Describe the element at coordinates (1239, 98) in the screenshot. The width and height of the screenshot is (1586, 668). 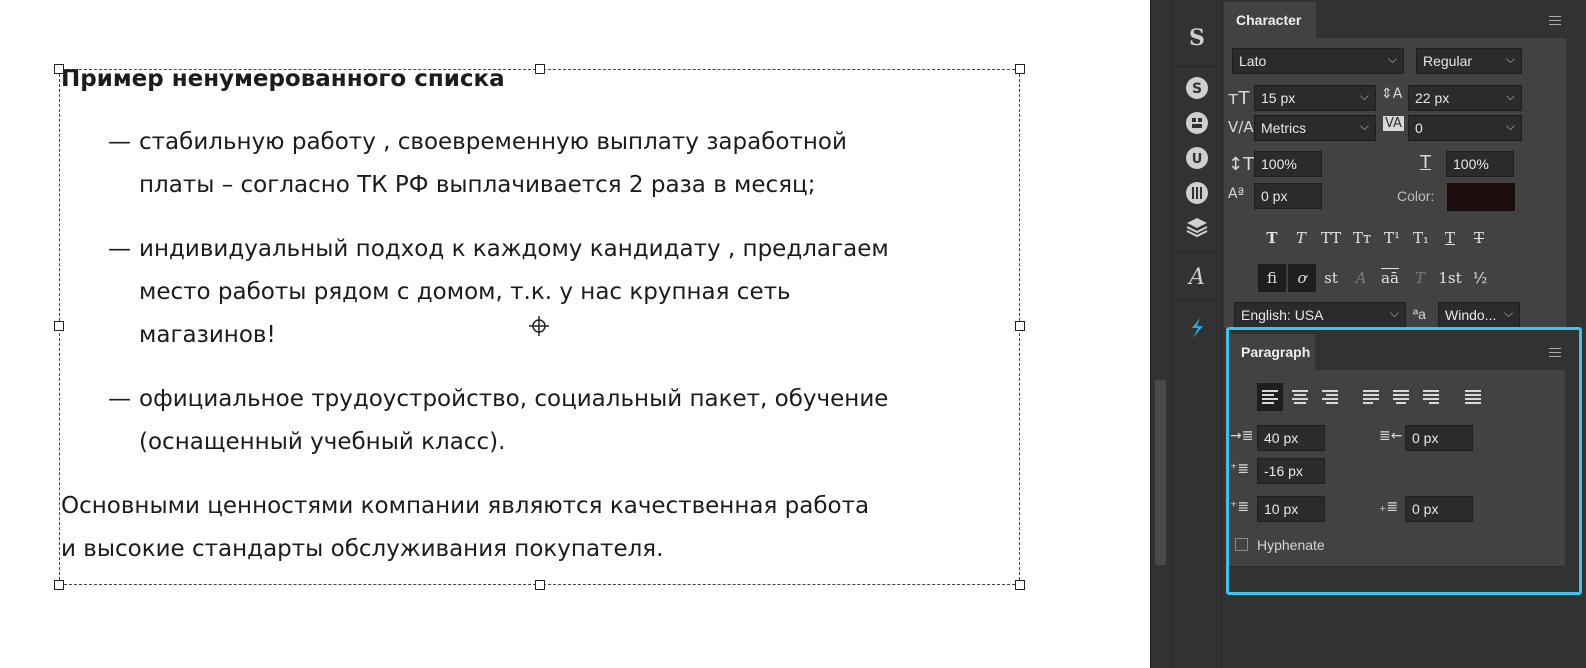
I see `font-size-icon: ᴛT` at that location.